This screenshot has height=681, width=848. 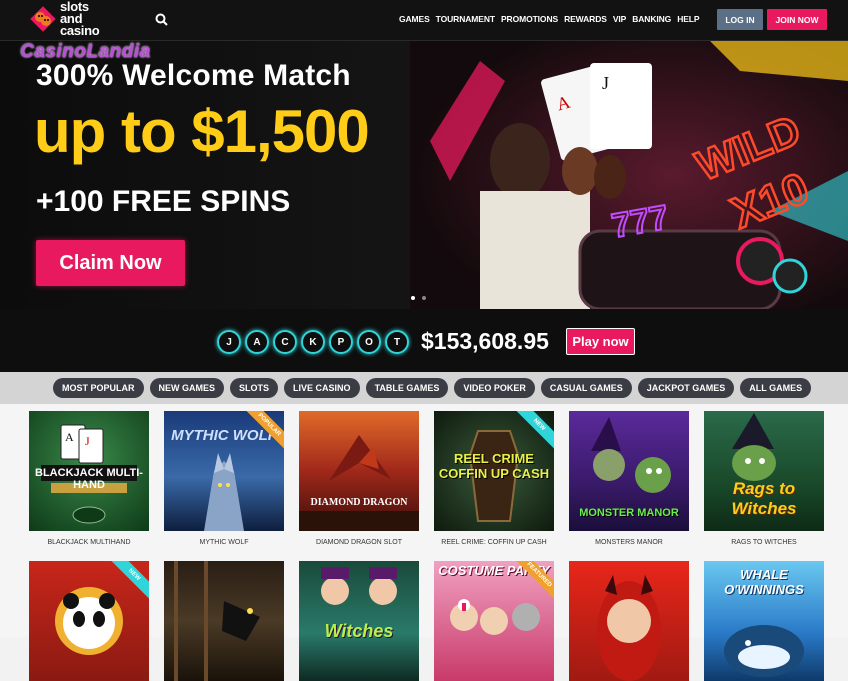 I want to click on category-new-games: NEW GAMES, so click(x=187, y=388).